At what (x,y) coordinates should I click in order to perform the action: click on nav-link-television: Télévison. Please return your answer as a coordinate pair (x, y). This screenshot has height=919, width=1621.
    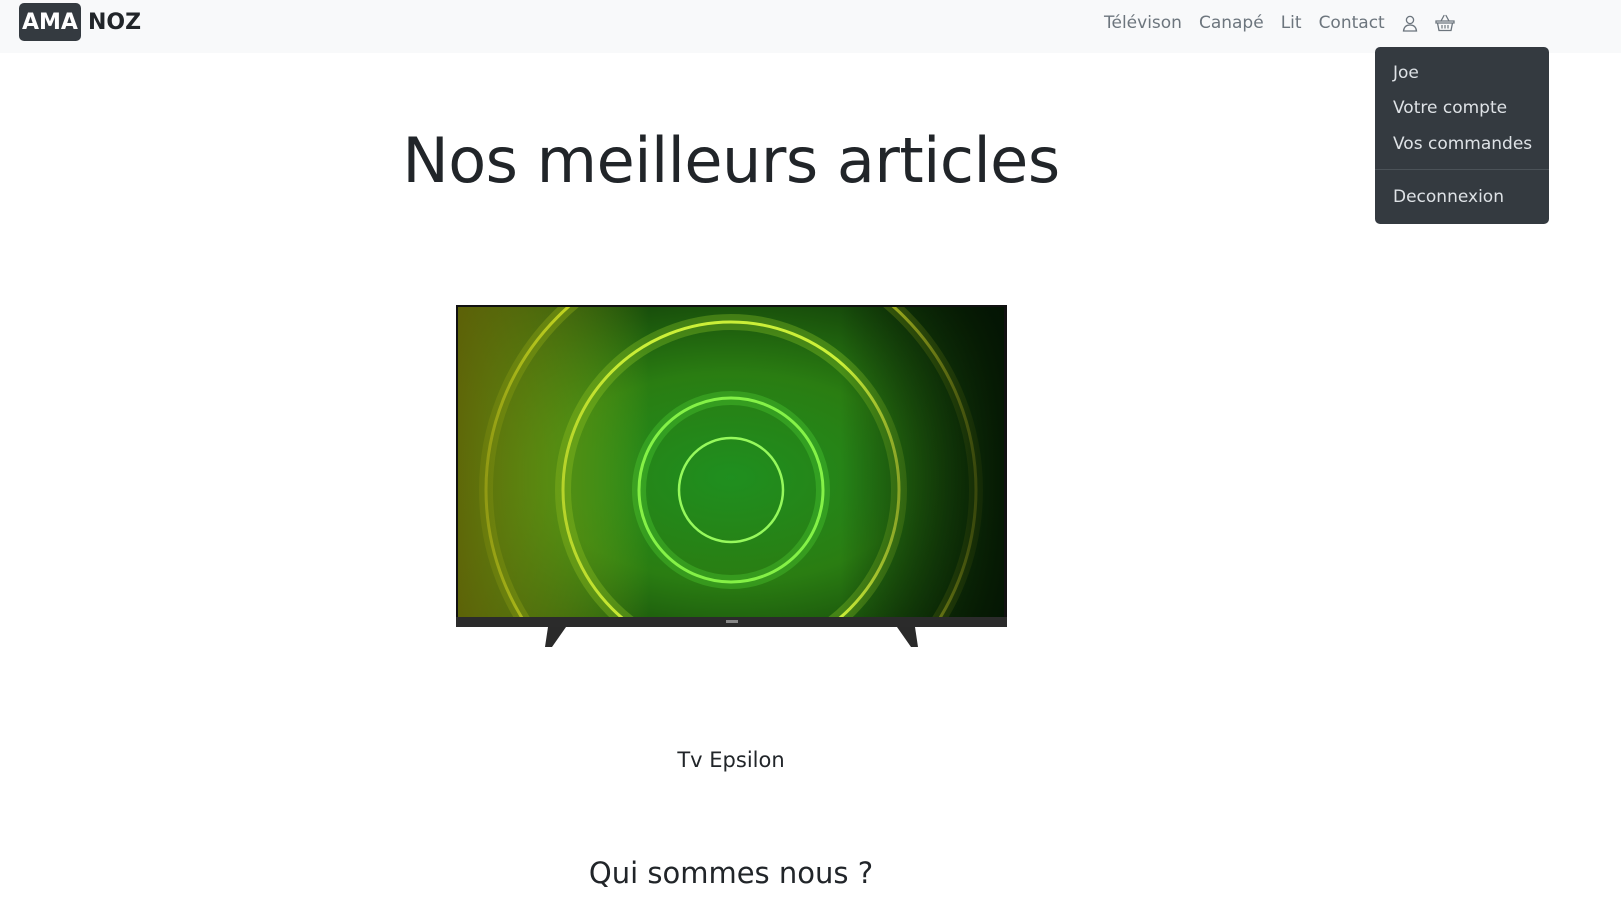
    Looking at the image, I should click on (1143, 23).